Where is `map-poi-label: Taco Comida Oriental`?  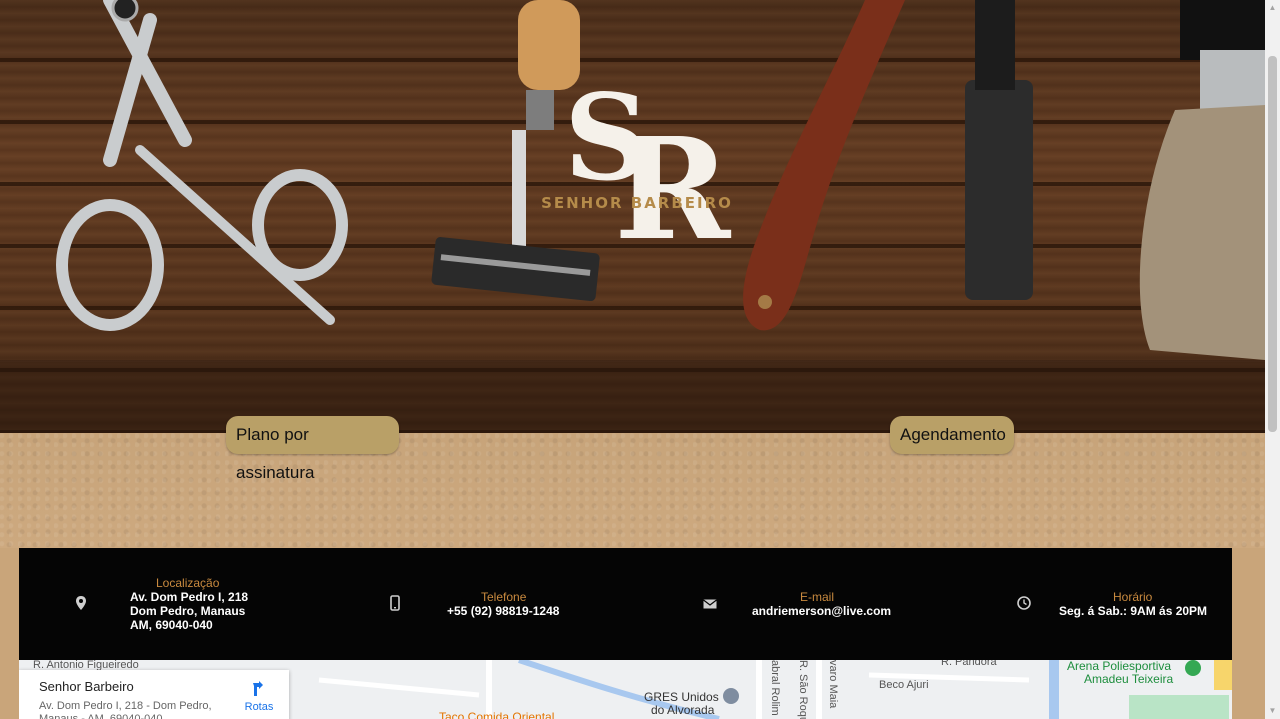 map-poi-label: Taco Comida Oriental is located at coordinates (497, 714).